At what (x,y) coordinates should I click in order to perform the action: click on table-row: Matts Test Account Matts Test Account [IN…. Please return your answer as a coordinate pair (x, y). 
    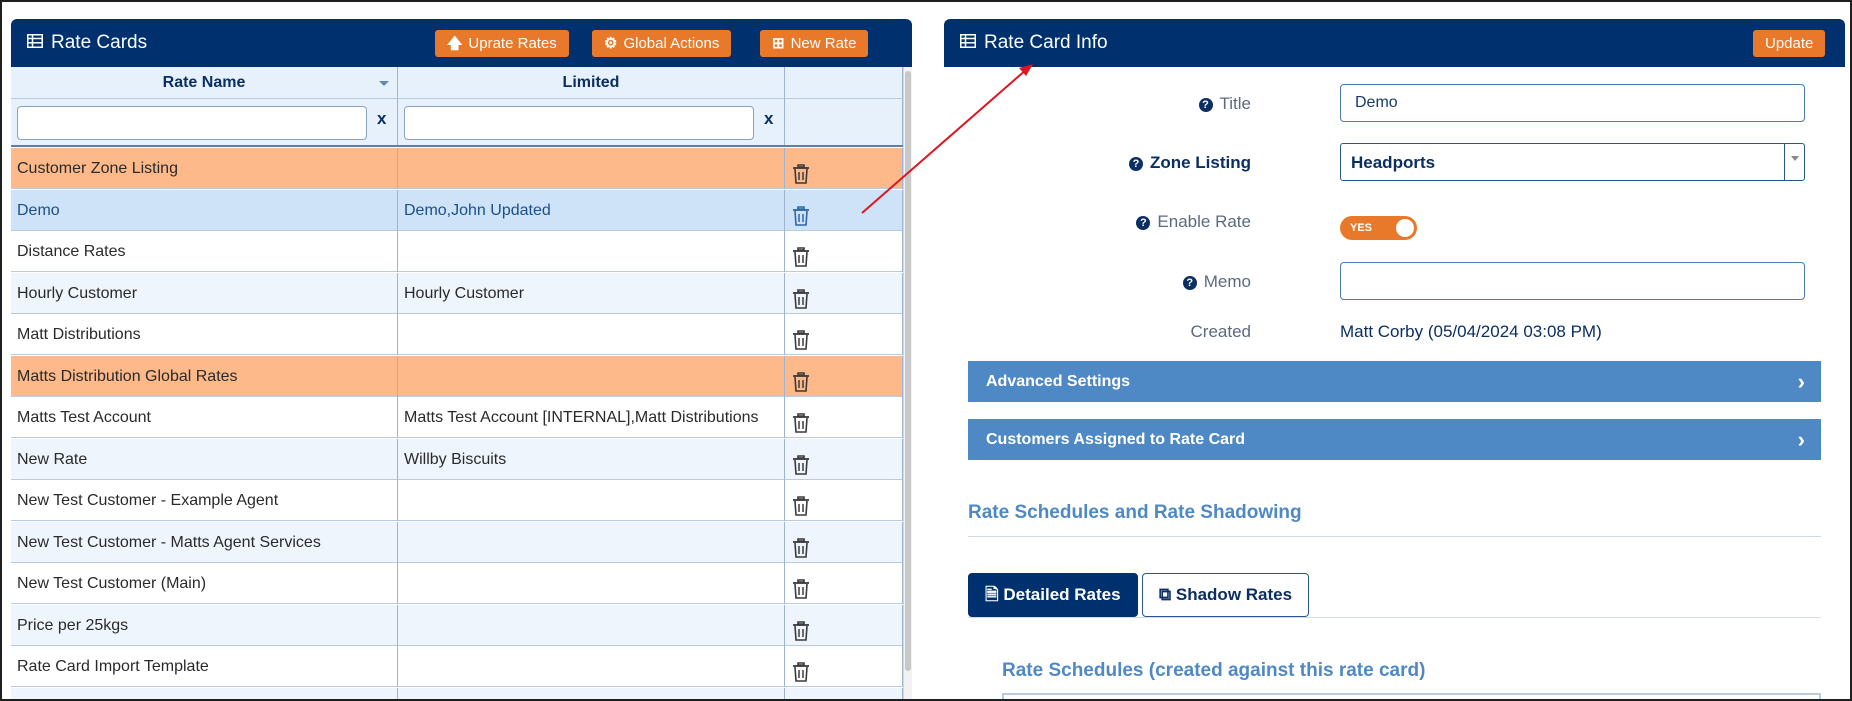
    Looking at the image, I should click on (457, 417).